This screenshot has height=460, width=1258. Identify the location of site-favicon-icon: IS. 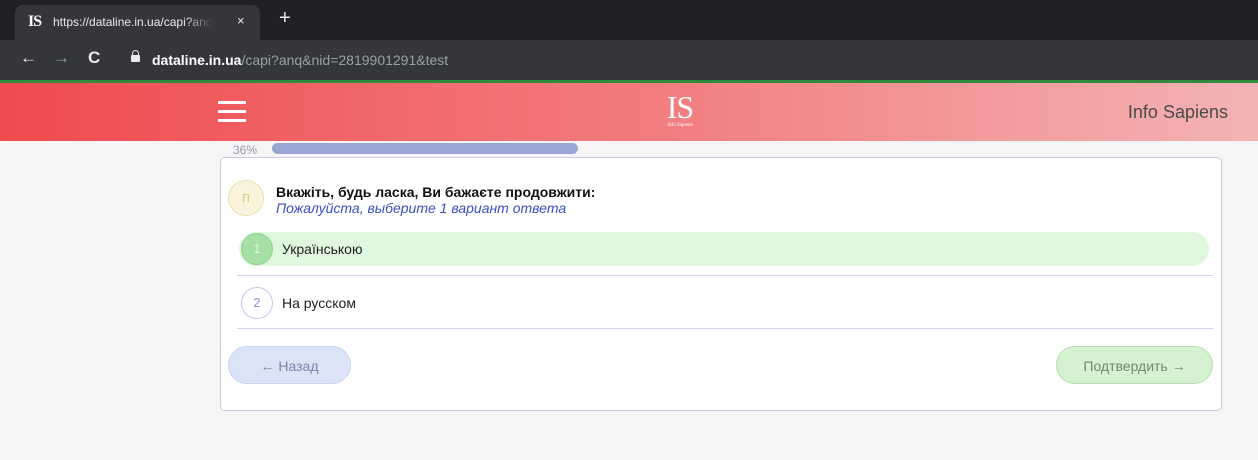
(35, 21).